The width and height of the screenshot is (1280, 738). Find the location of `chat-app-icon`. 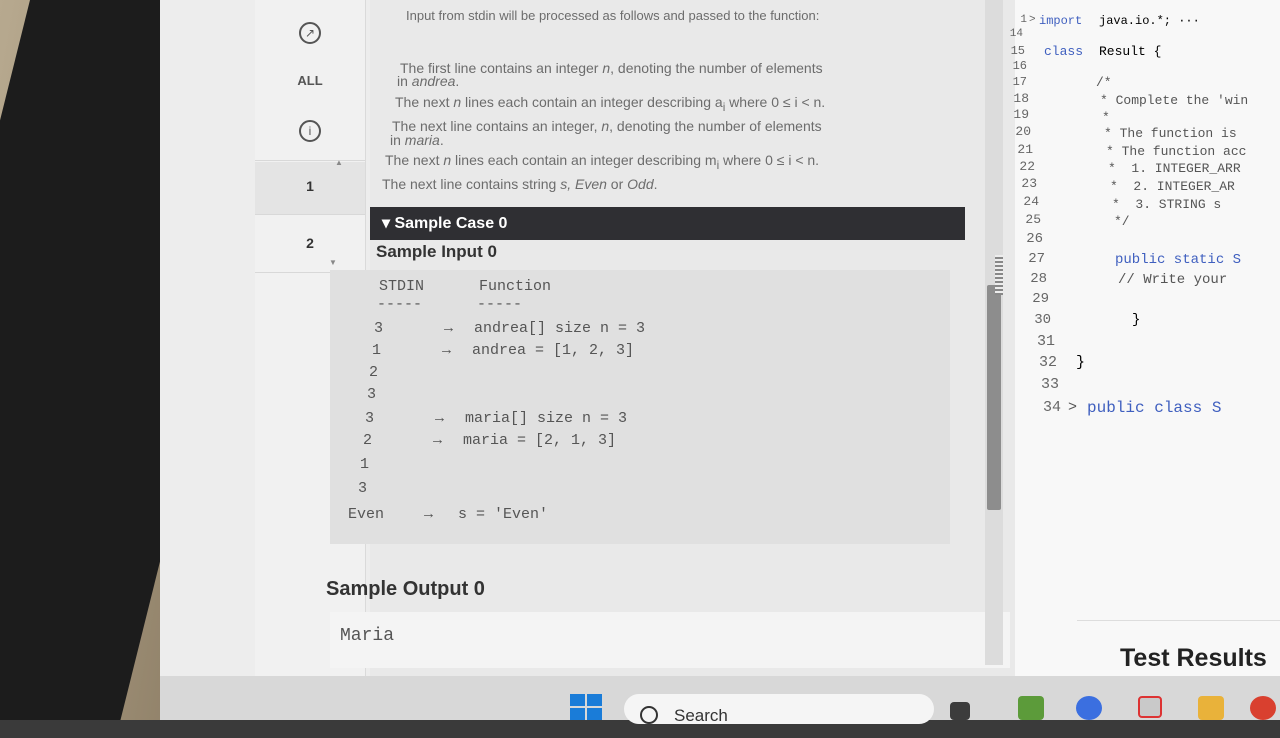

chat-app-icon is located at coordinates (1089, 708).